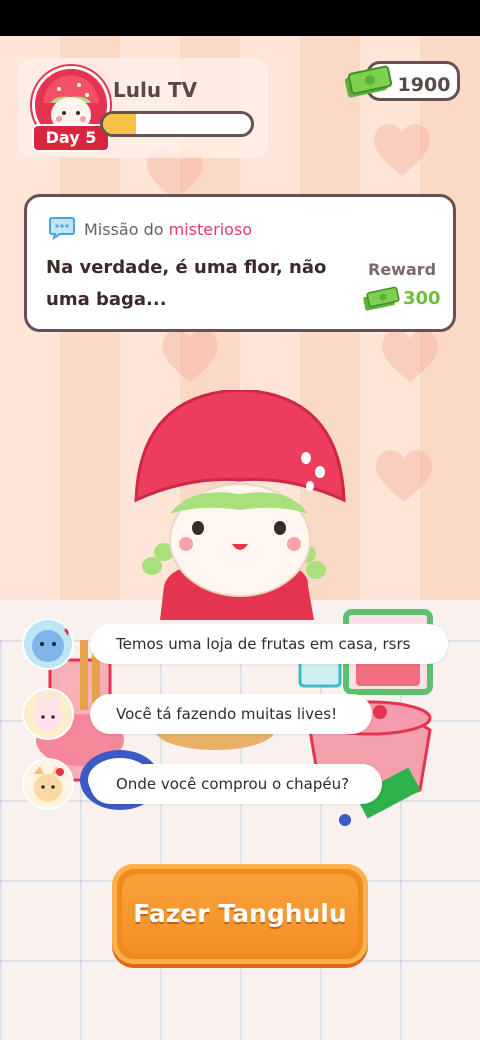  Describe the element at coordinates (124, 229) in the screenshot. I see `mission-title-prefix: Missão do` at that location.